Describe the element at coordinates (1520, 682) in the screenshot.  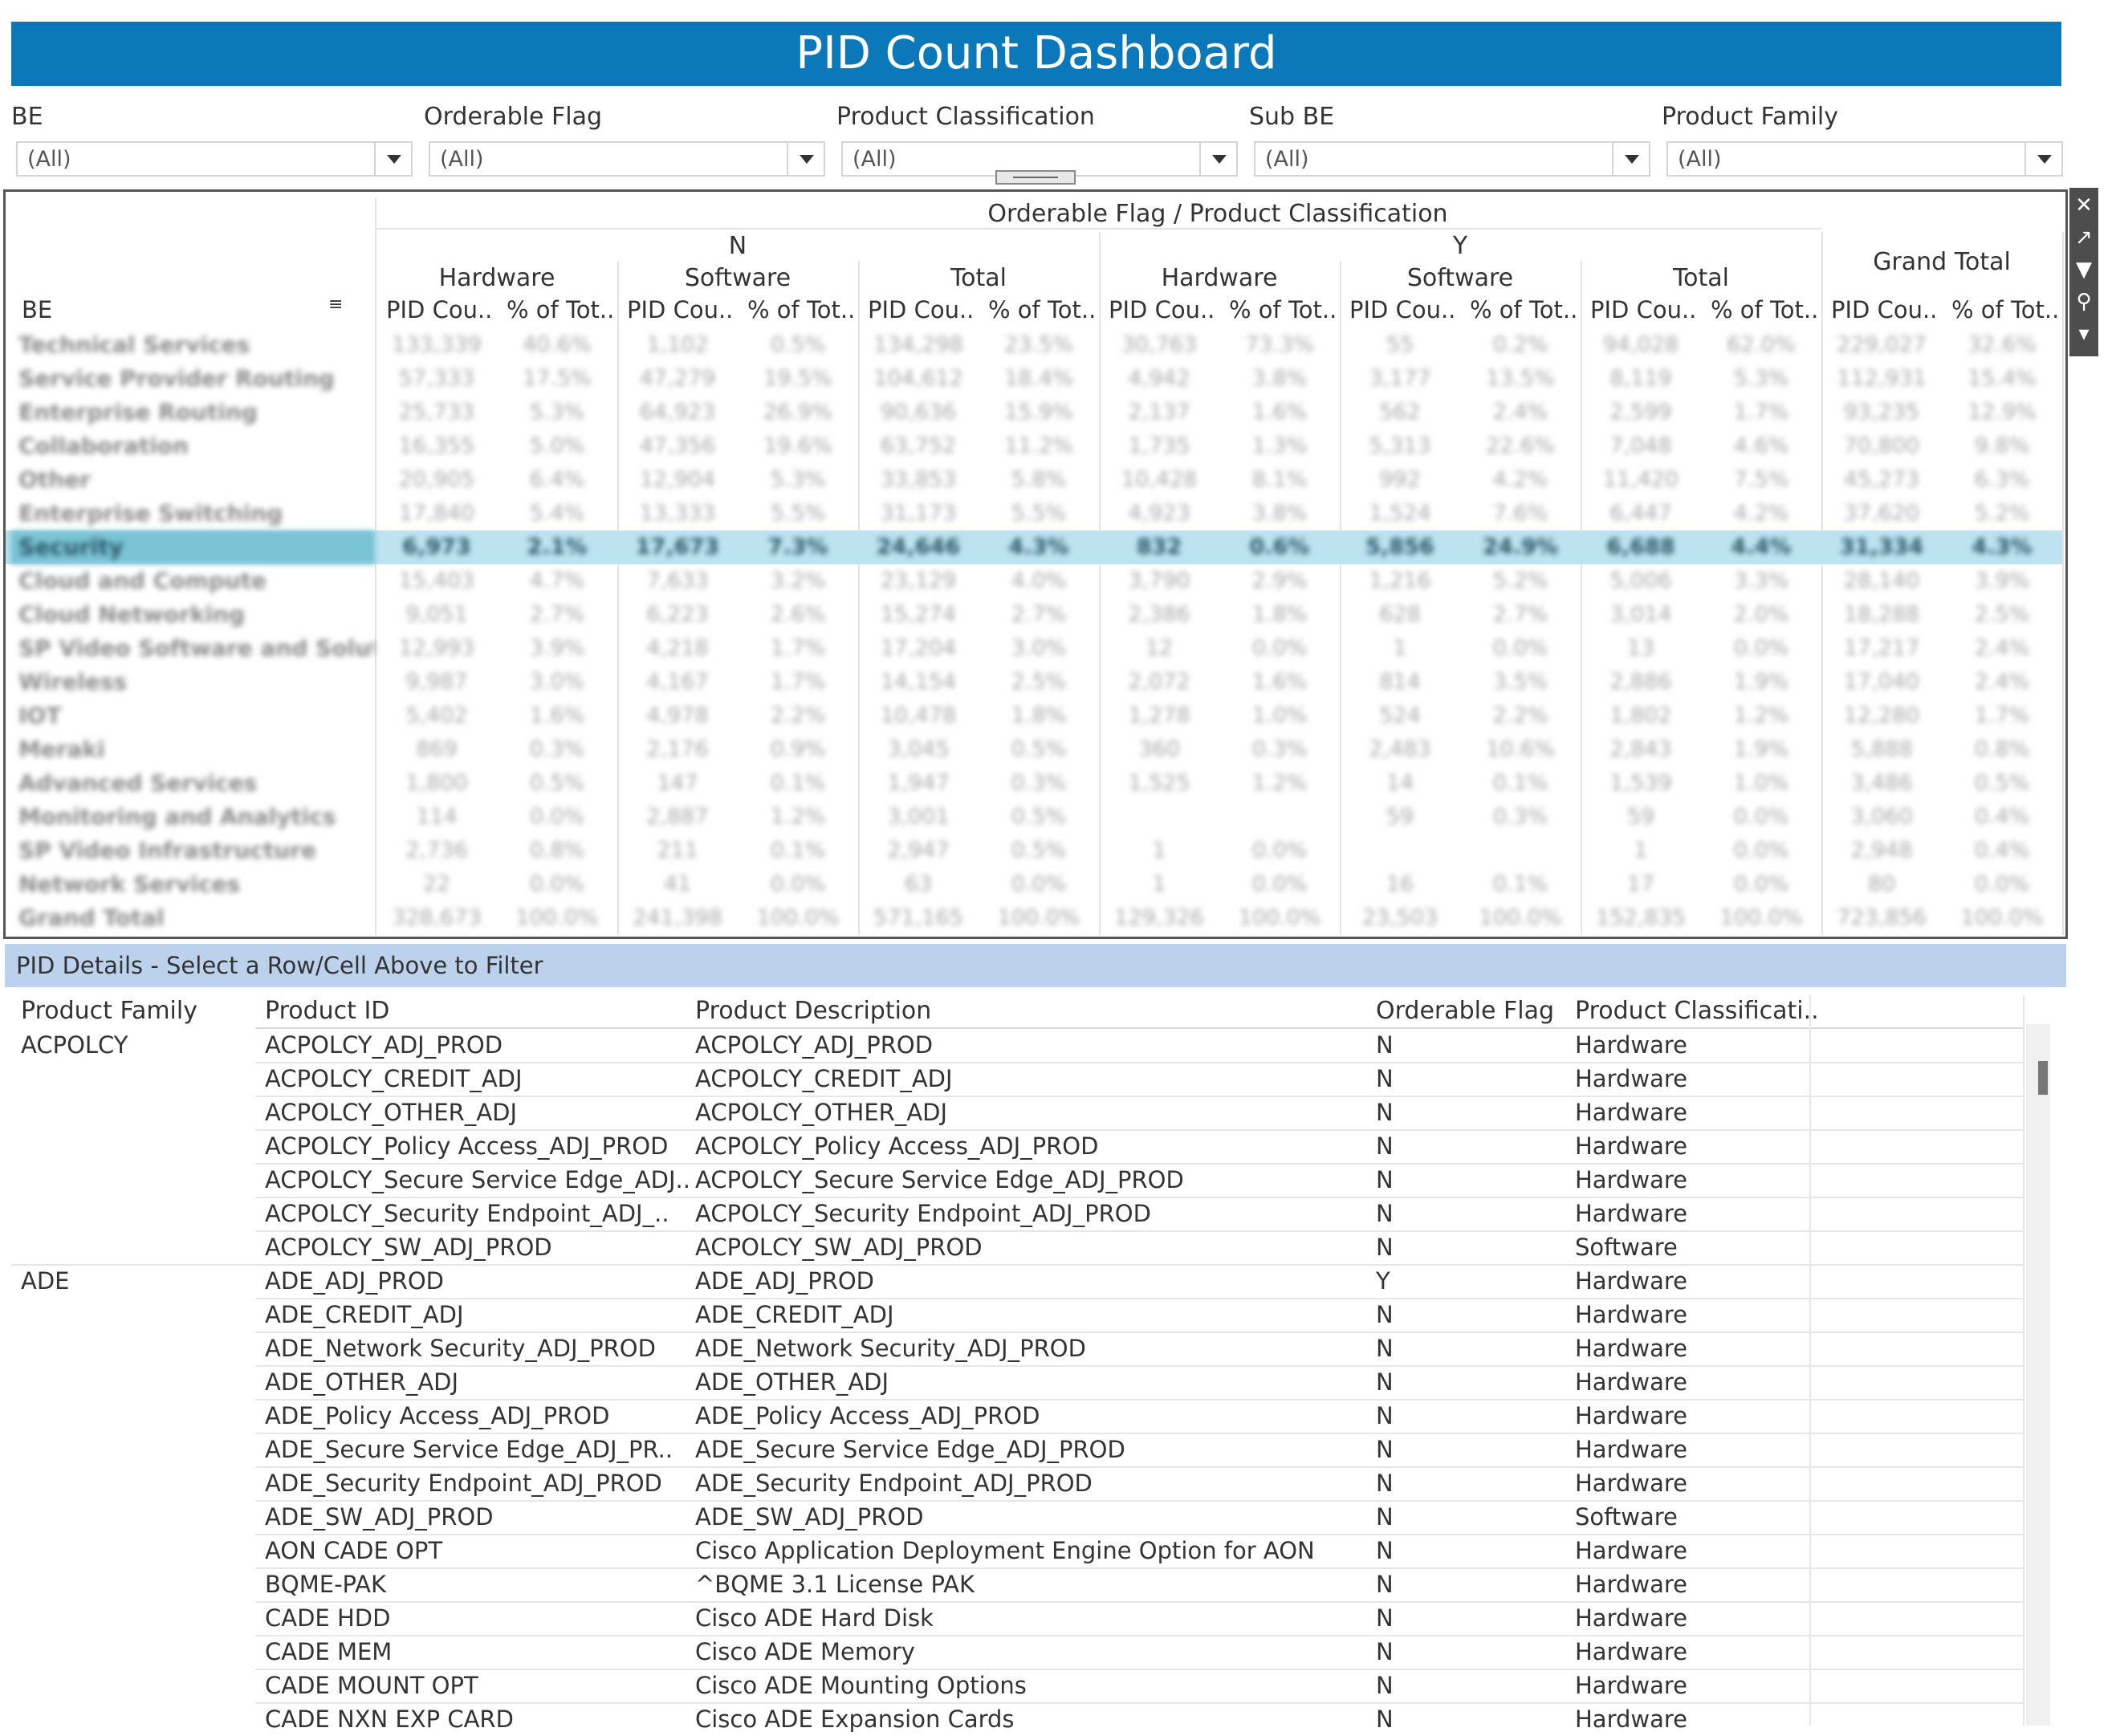
I see `pct-of-total-cell: 3.5%` at that location.